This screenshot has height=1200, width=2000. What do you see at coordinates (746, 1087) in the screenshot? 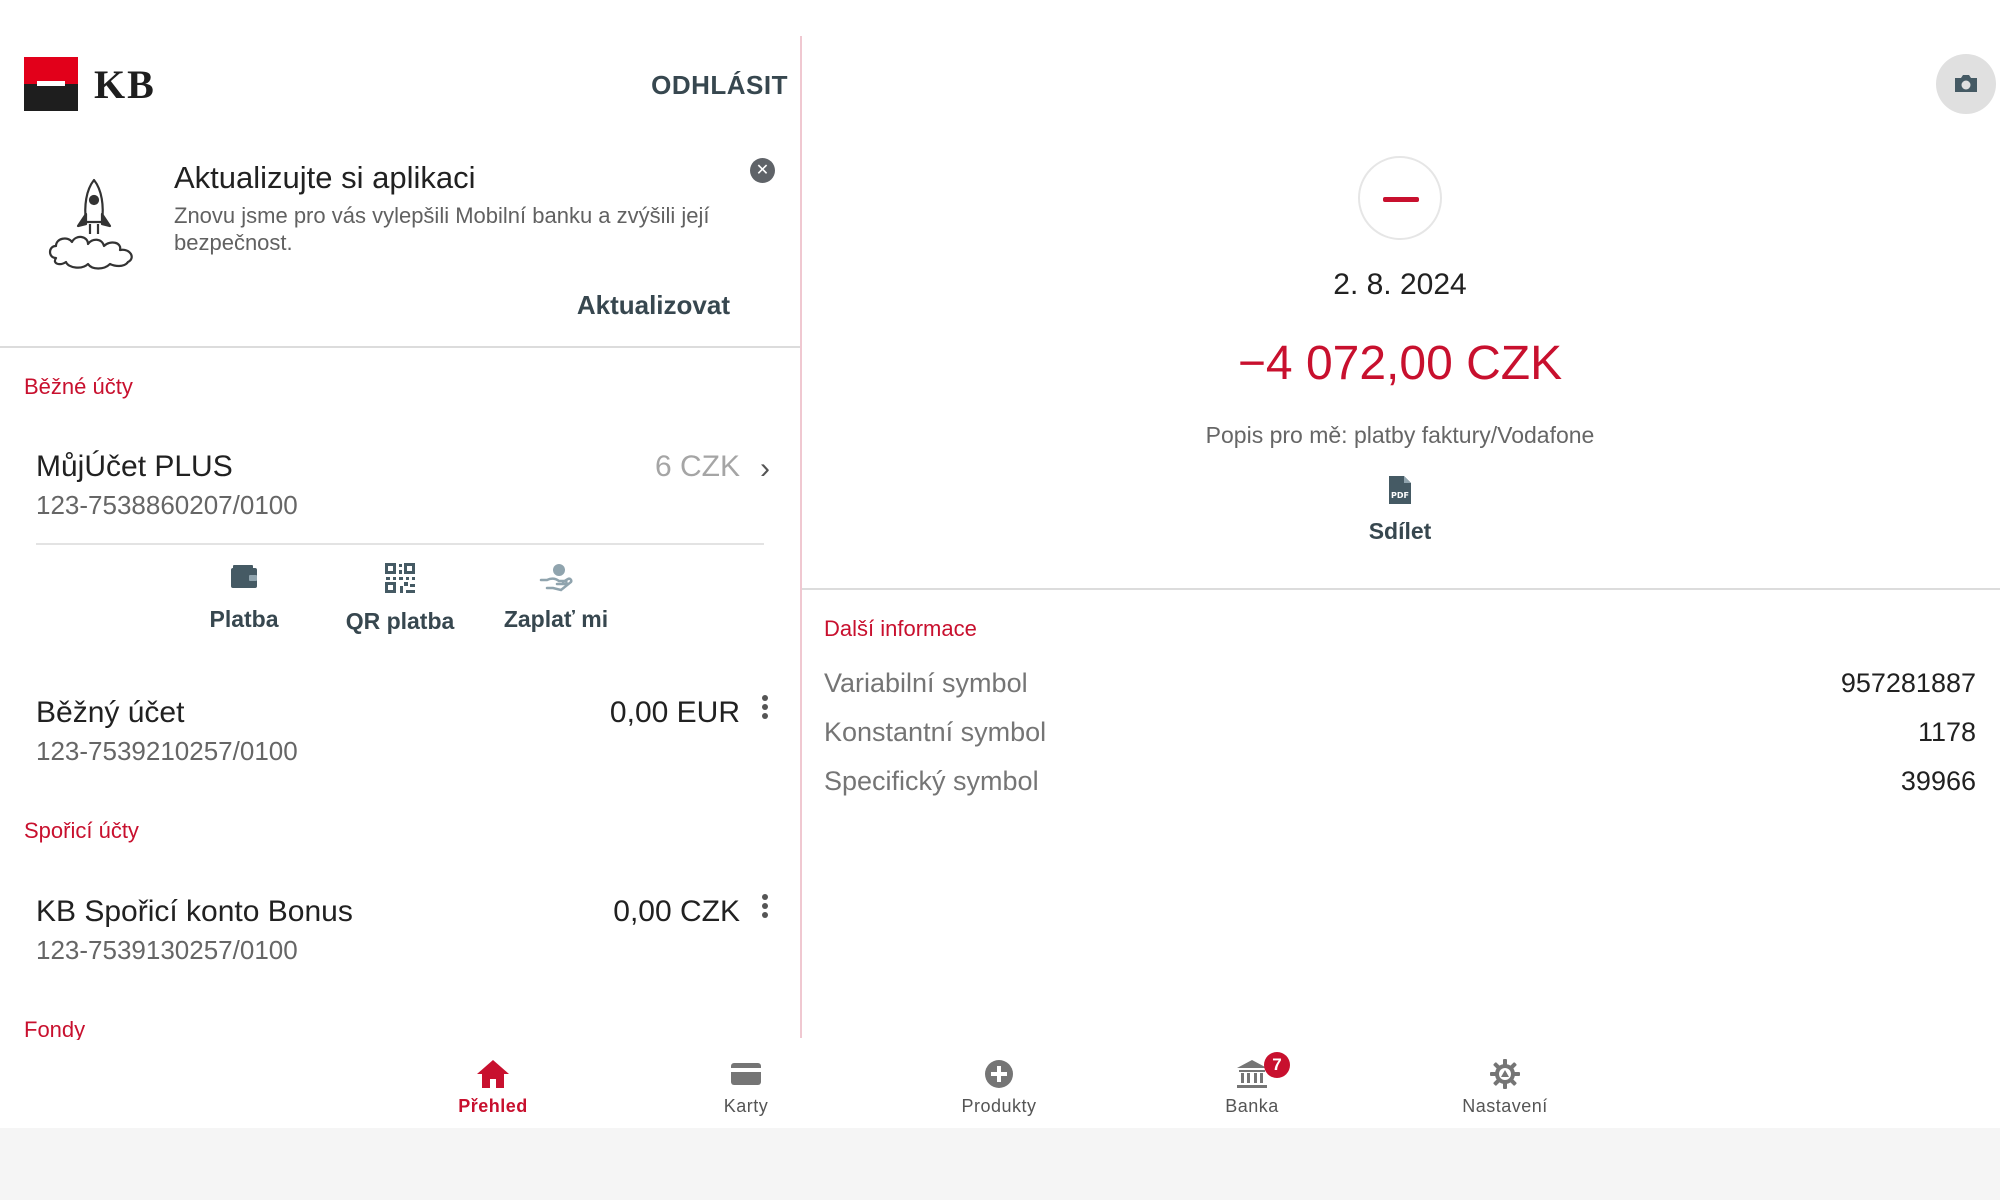
I see `nav-cards: Karty` at bounding box center [746, 1087].